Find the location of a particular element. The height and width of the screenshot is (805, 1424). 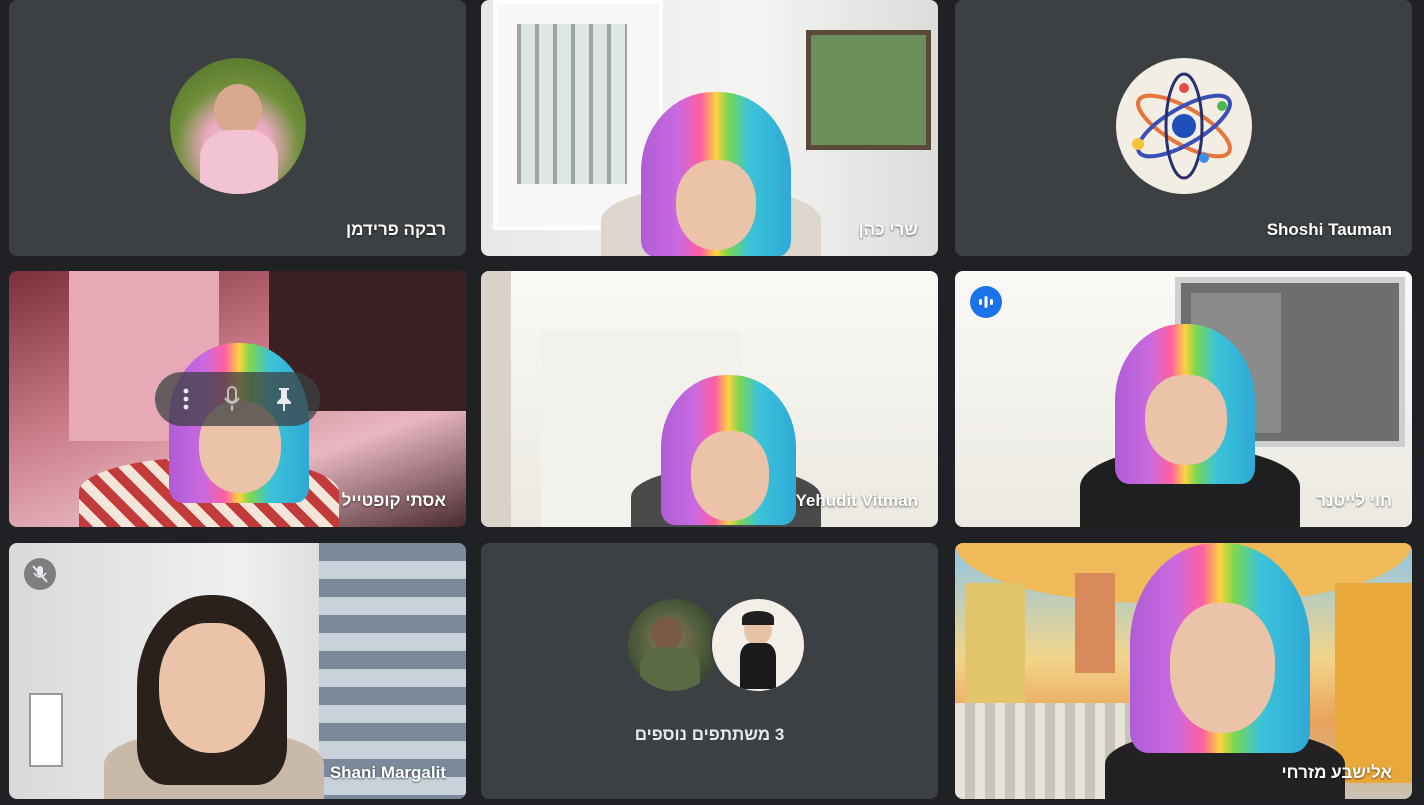

participant-tile-chavi: חוי לייטנר is located at coordinates (1183, 399).